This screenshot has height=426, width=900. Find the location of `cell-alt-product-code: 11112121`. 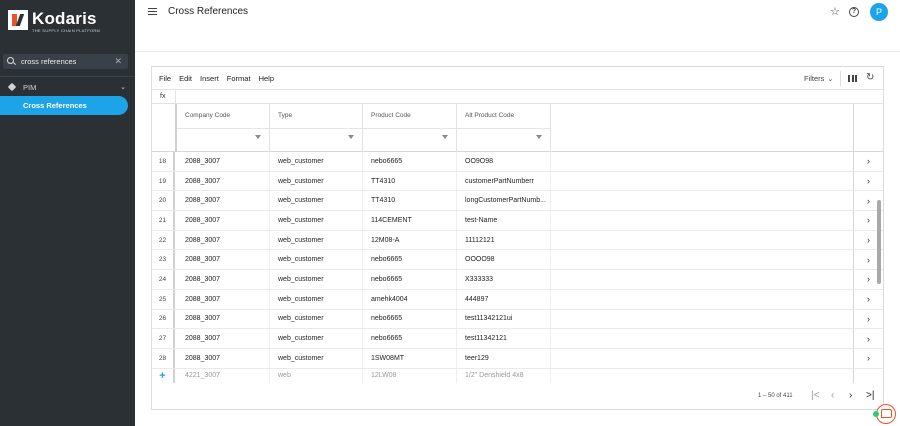

cell-alt-product-code: 11112121 is located at coordinates (504, 240).